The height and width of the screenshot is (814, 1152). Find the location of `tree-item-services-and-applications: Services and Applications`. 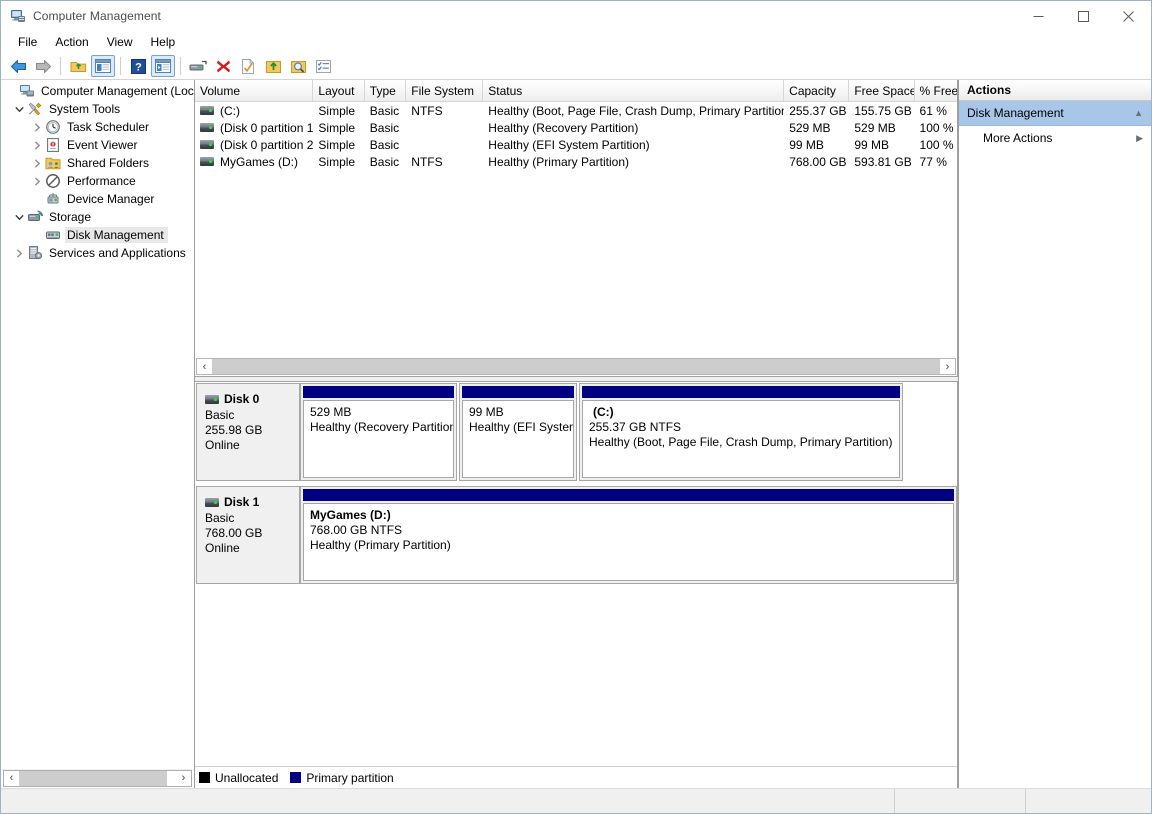

tree-item-services-and-applications: Services and Applications is located at coordinates (97, 253).